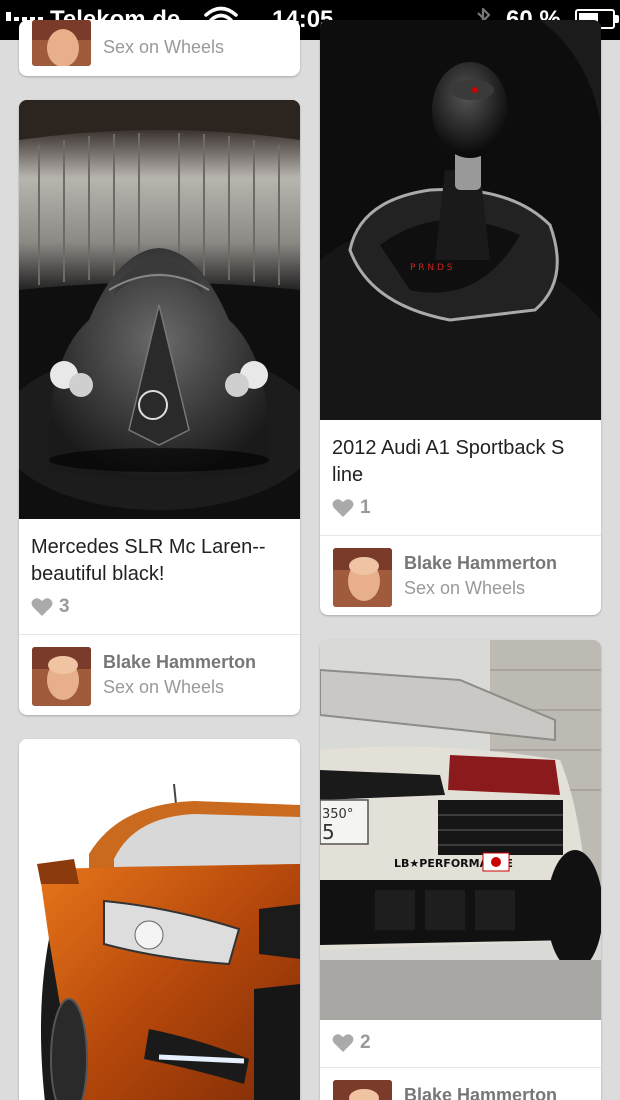  I want to click on pin-description: Mercedes SLR Mc Laren--beautiful black!, so click(148, 560).